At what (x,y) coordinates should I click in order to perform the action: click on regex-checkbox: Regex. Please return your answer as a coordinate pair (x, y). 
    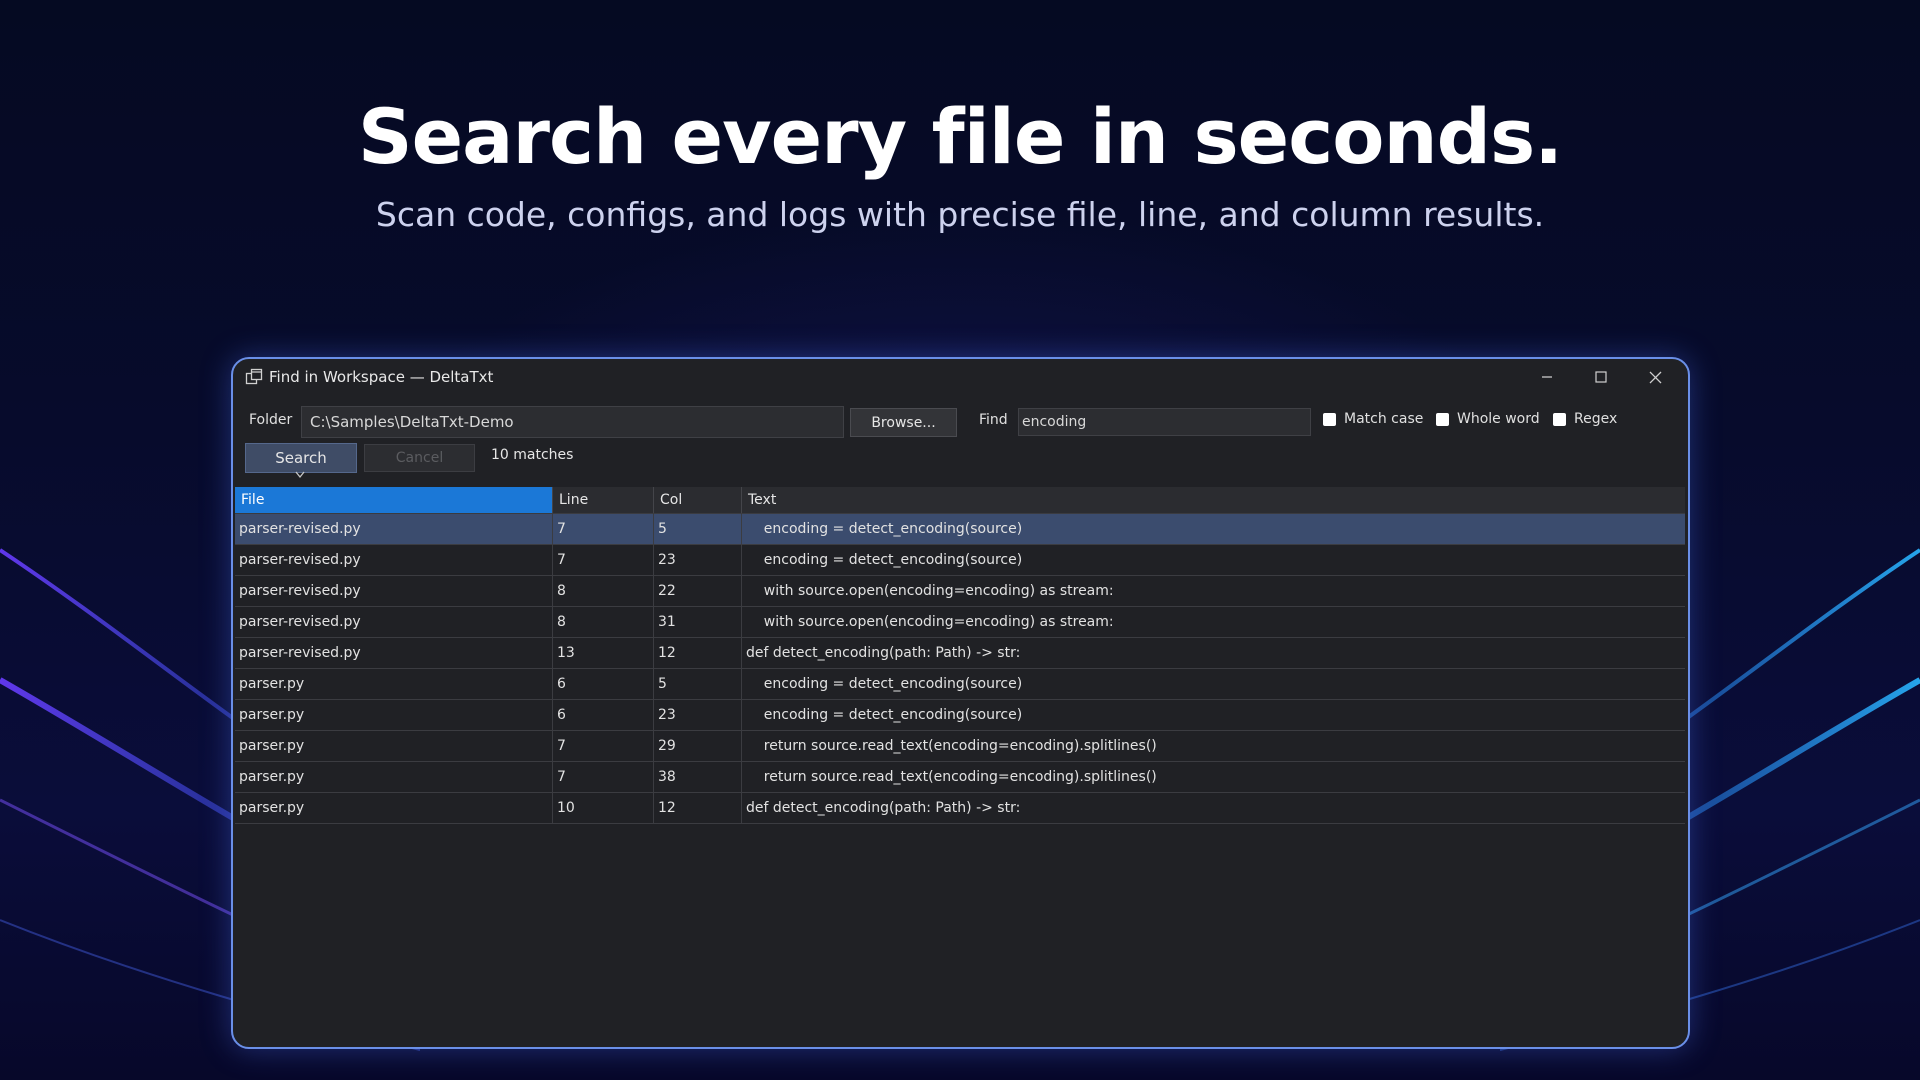
    Looking at the image, I should click on (1585, 419).